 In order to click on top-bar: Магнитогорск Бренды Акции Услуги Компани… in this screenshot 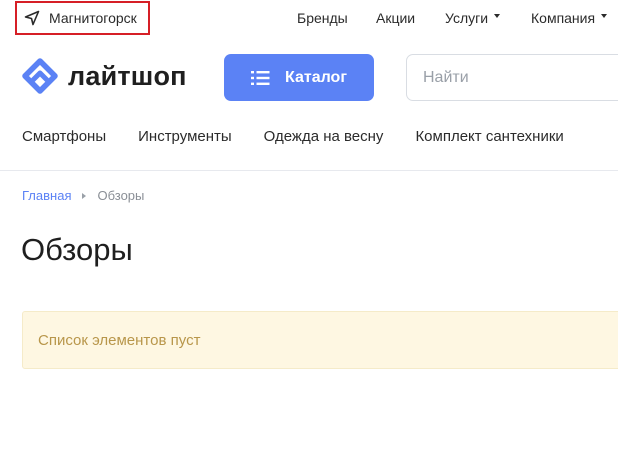, I will do `click(309, 19)`.